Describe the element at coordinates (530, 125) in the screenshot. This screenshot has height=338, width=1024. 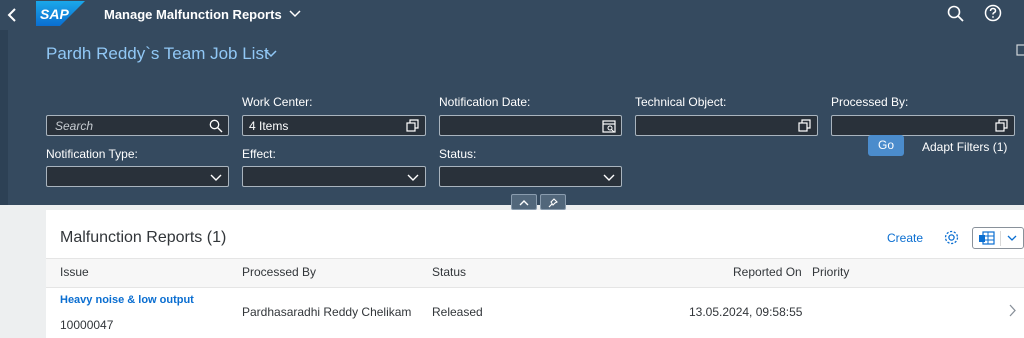
I see `notification-date-field` at that location.